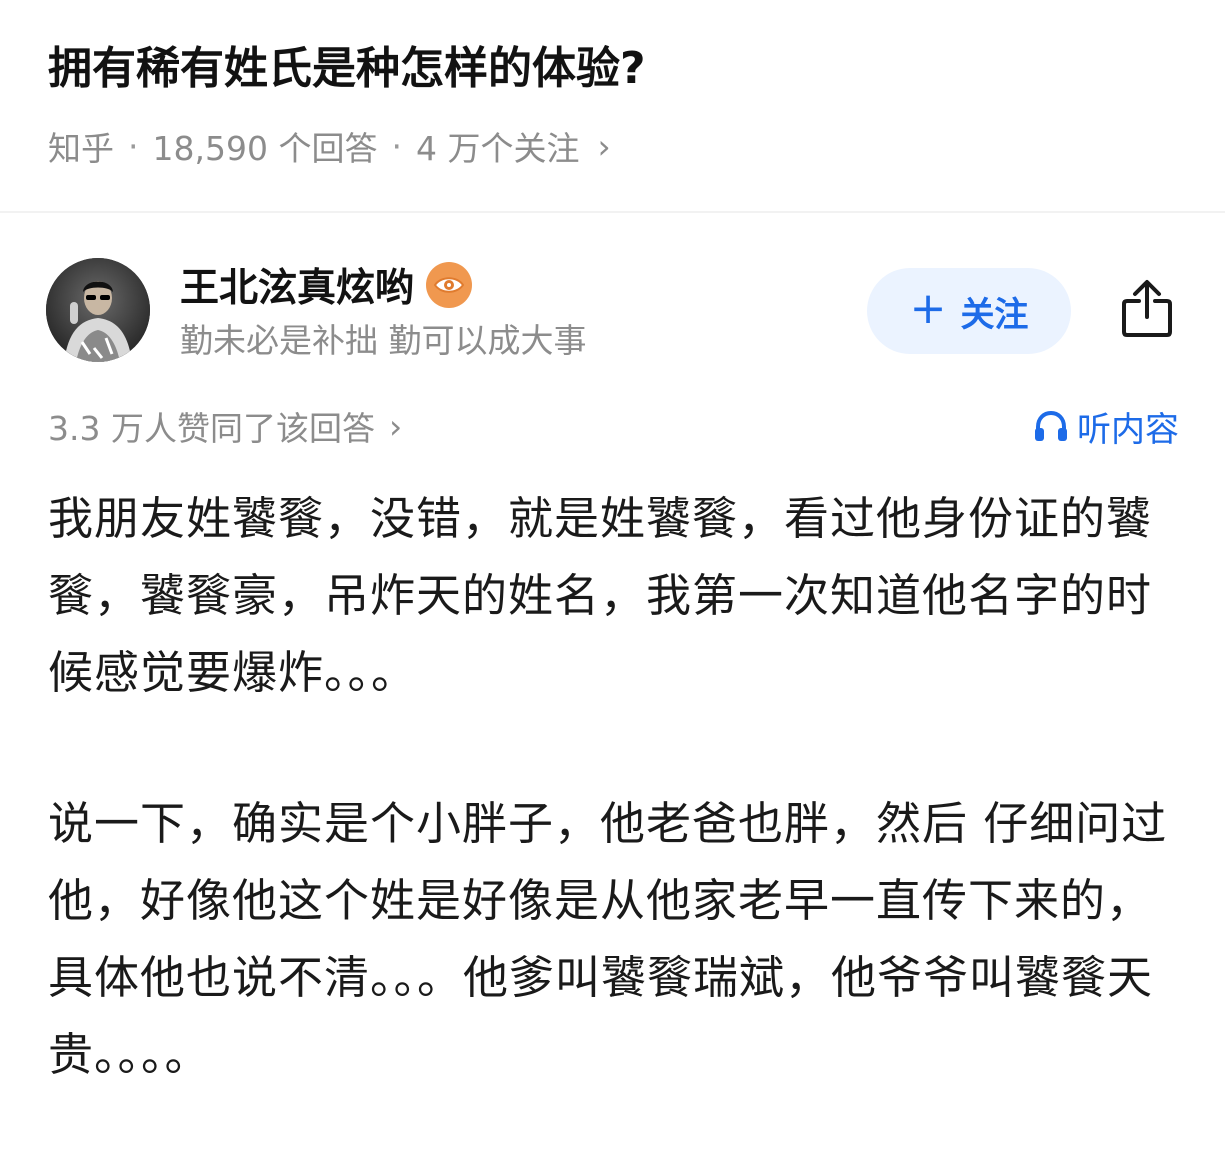 The width and height of the screenshot is (1225, 1173). I want to click on share-icon, so click(1147, 308).